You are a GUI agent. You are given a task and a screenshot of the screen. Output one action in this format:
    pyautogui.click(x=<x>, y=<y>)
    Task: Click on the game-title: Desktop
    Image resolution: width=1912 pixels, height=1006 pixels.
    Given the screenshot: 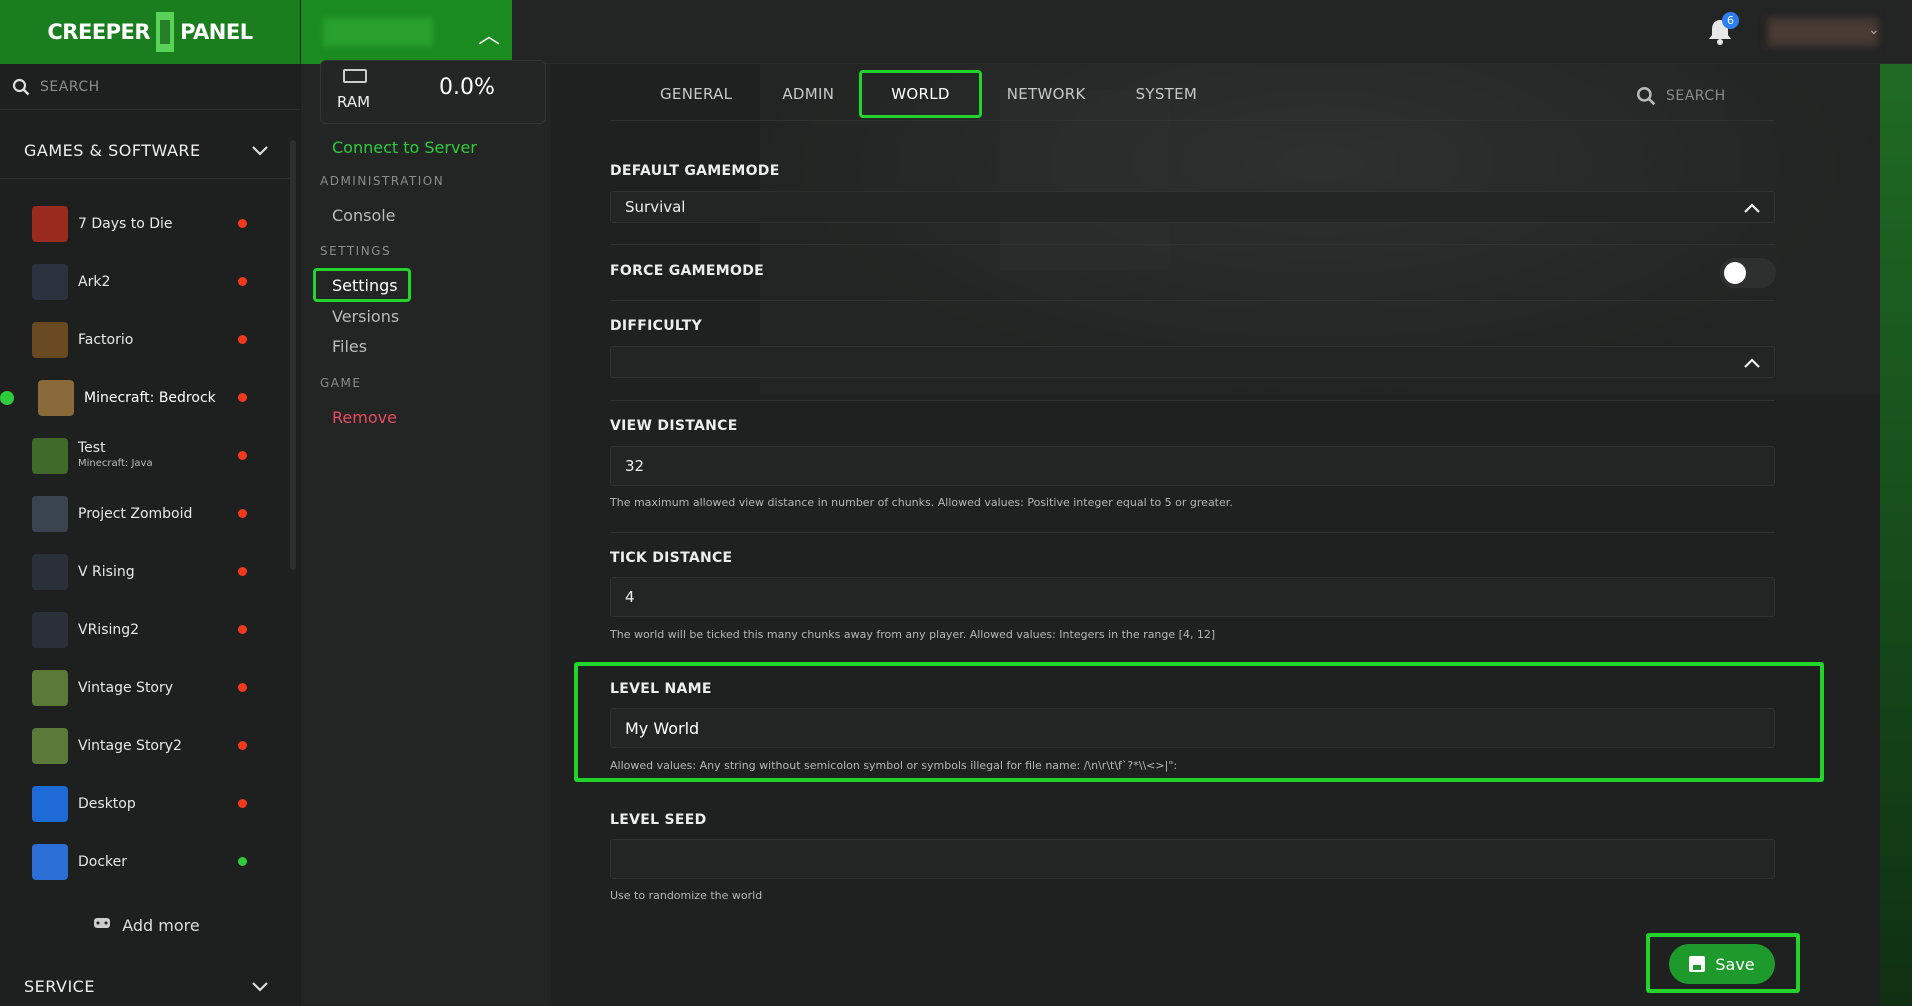 What is the action you would take?
    pyautogui.click(x=107, y=803)
    